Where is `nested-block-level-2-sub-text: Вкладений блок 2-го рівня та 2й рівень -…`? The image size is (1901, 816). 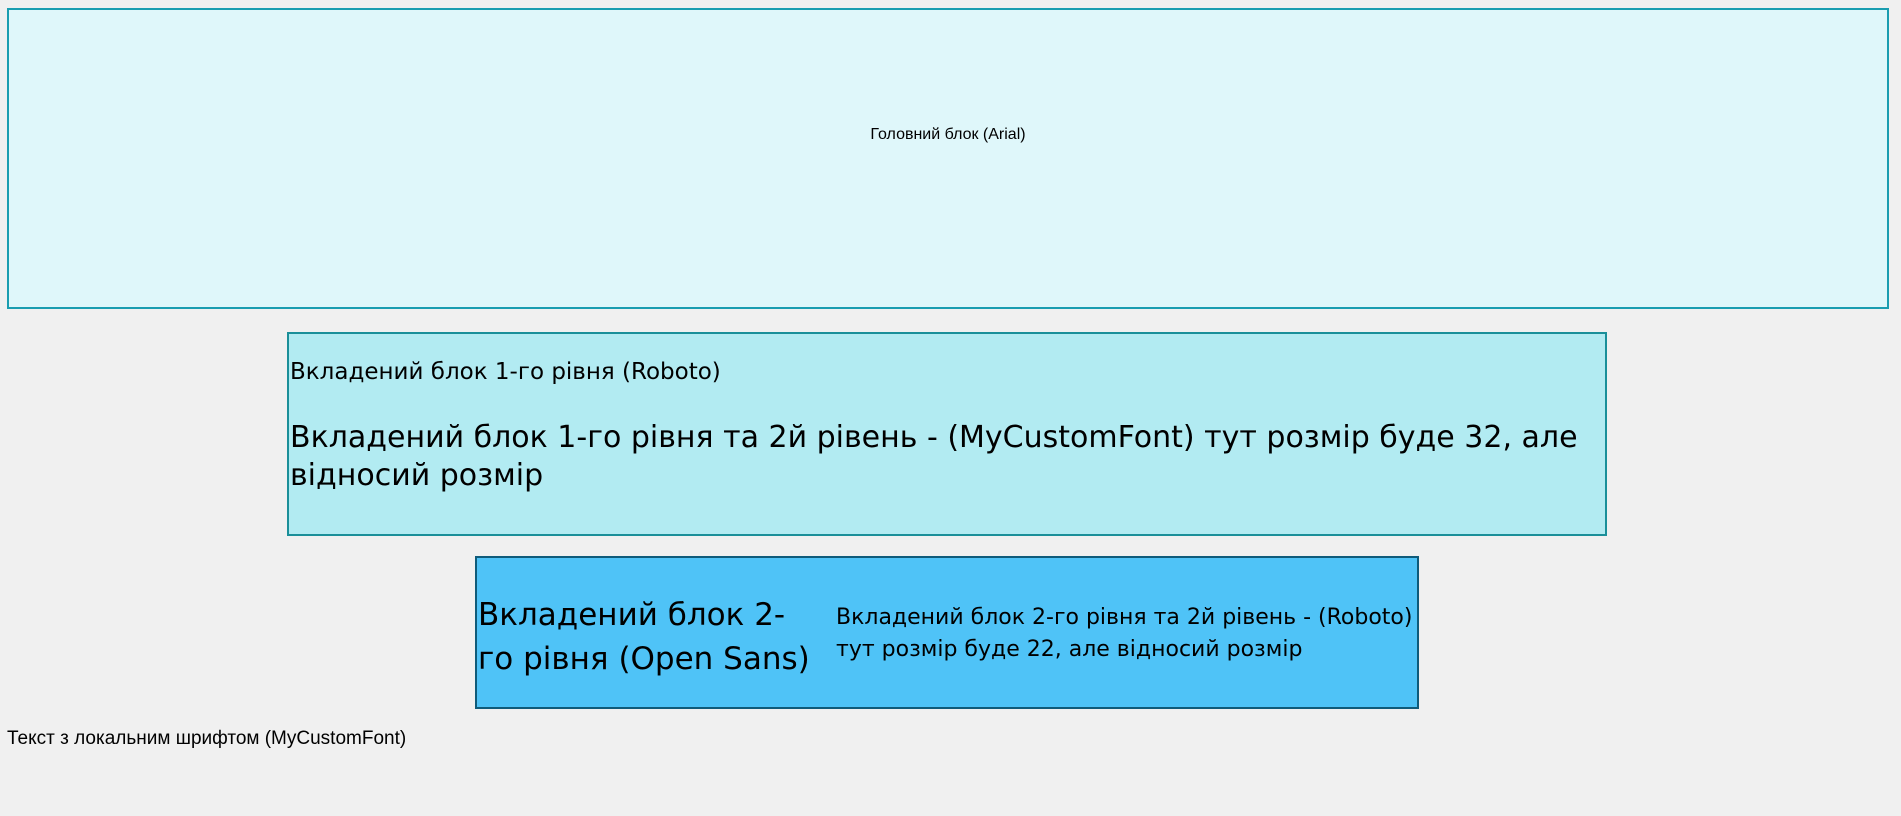
nested-block-level-2-sub-text: Вкладений блок 2-го рівня та 2й рівень -… is located at coordinates (1124, 633).